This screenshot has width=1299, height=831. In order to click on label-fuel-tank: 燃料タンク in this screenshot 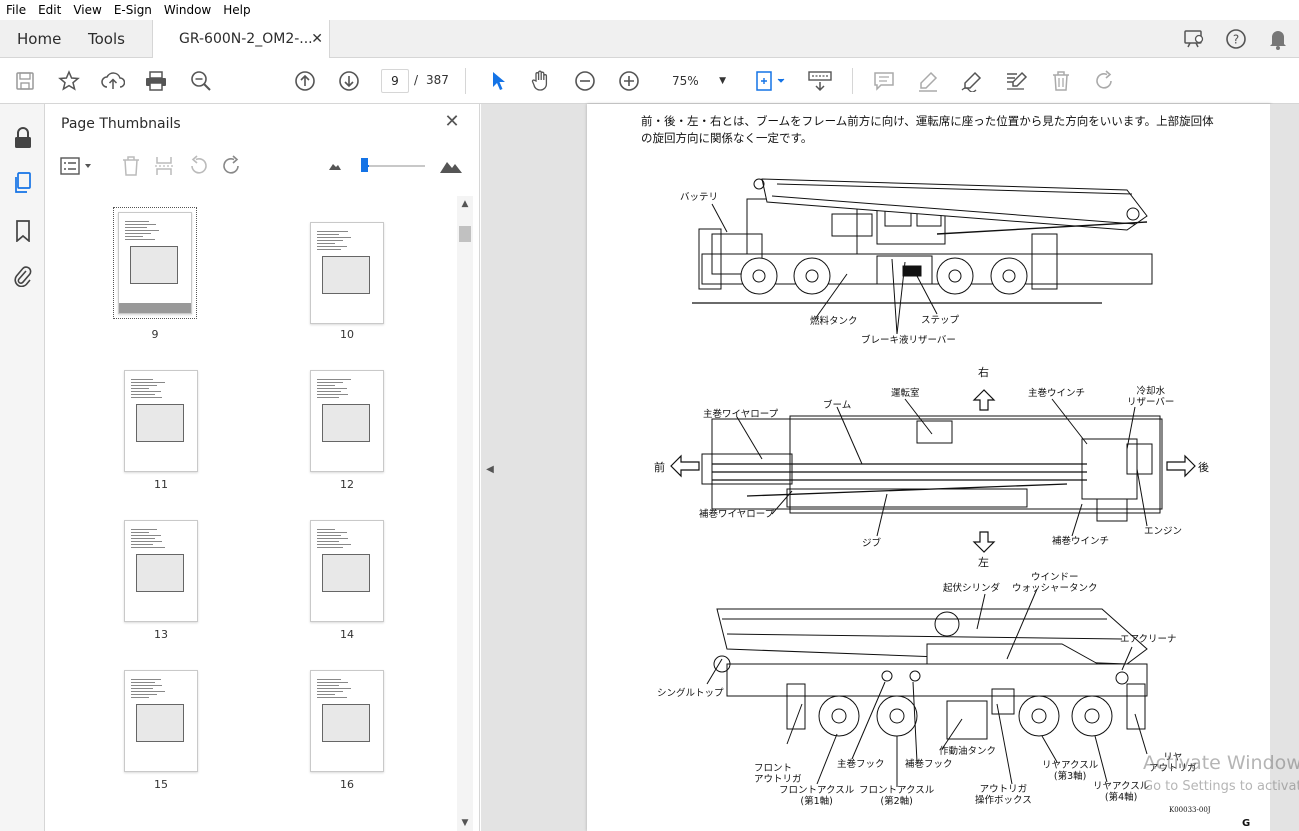, I will do `click(834, 321)`.